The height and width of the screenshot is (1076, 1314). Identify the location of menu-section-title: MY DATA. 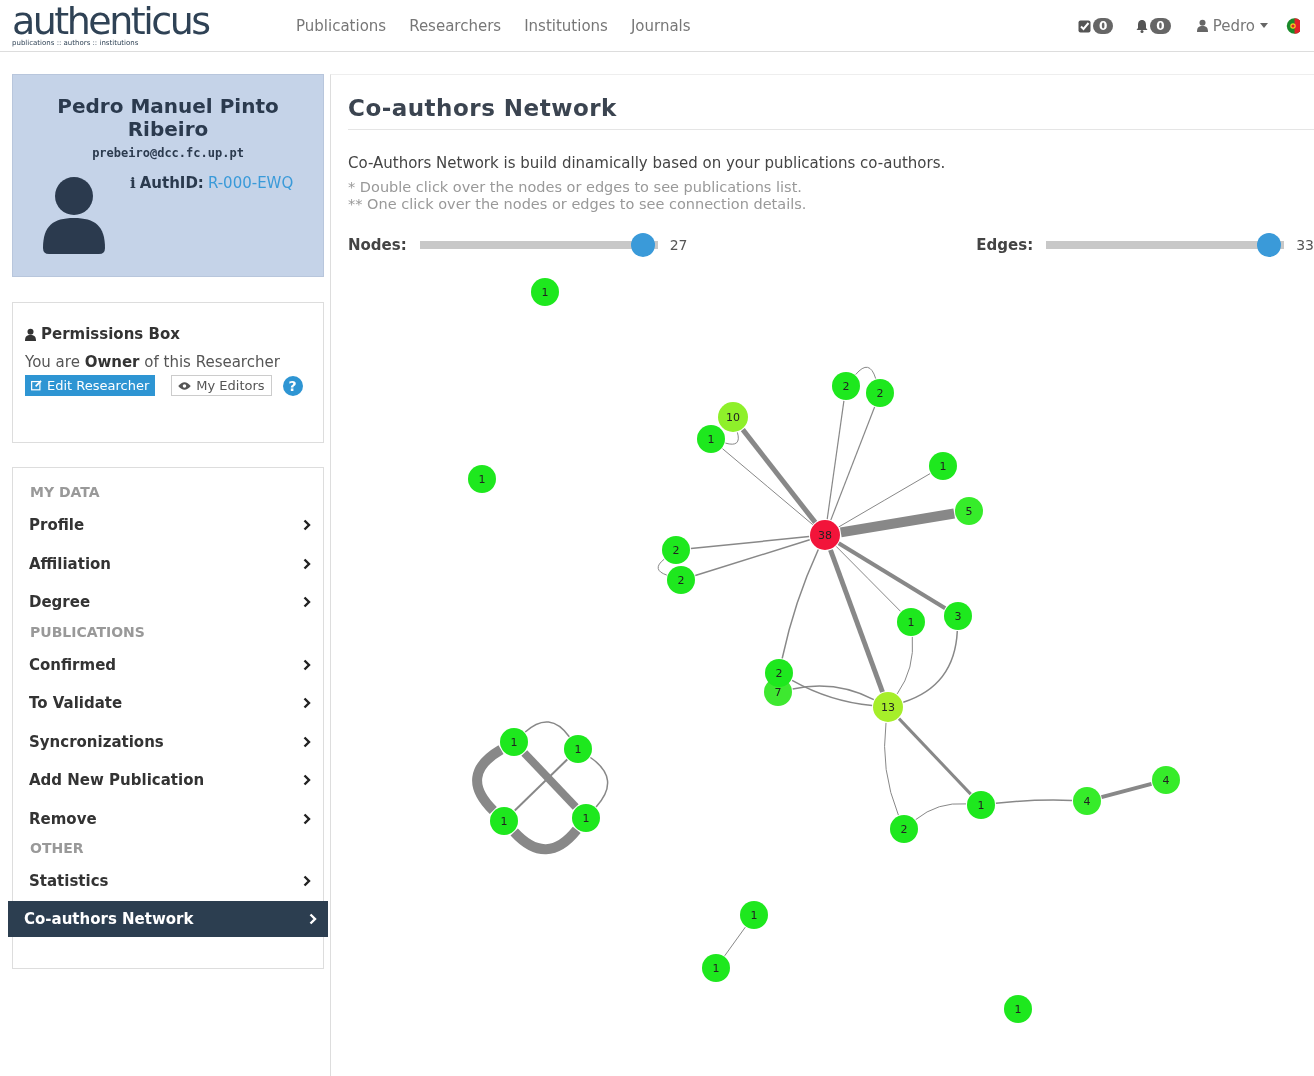
(65, 492).